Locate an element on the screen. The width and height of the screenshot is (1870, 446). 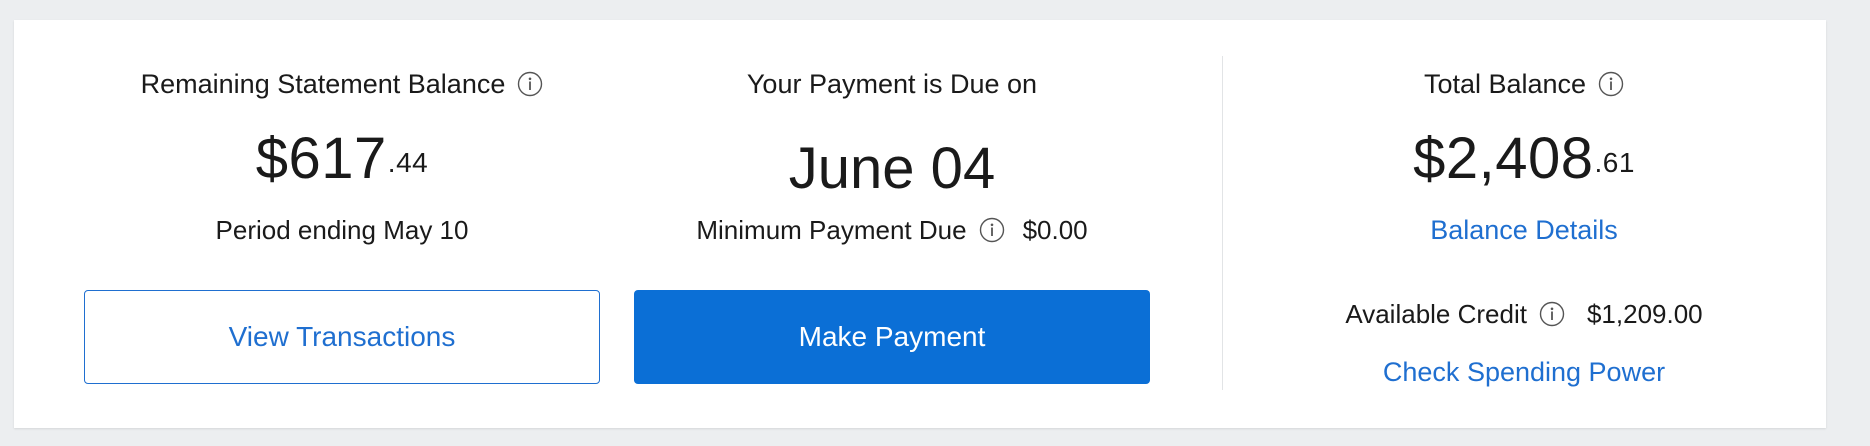
view-transactions-button: View Transactions is located at coordinates (342, 337).